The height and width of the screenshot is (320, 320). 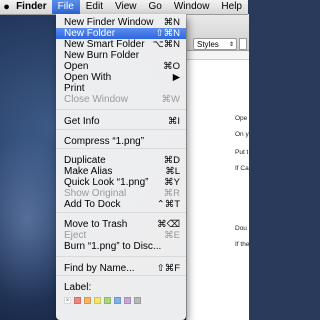 I want to click on label-color-swatches: ×, so click(x=102, y=300).